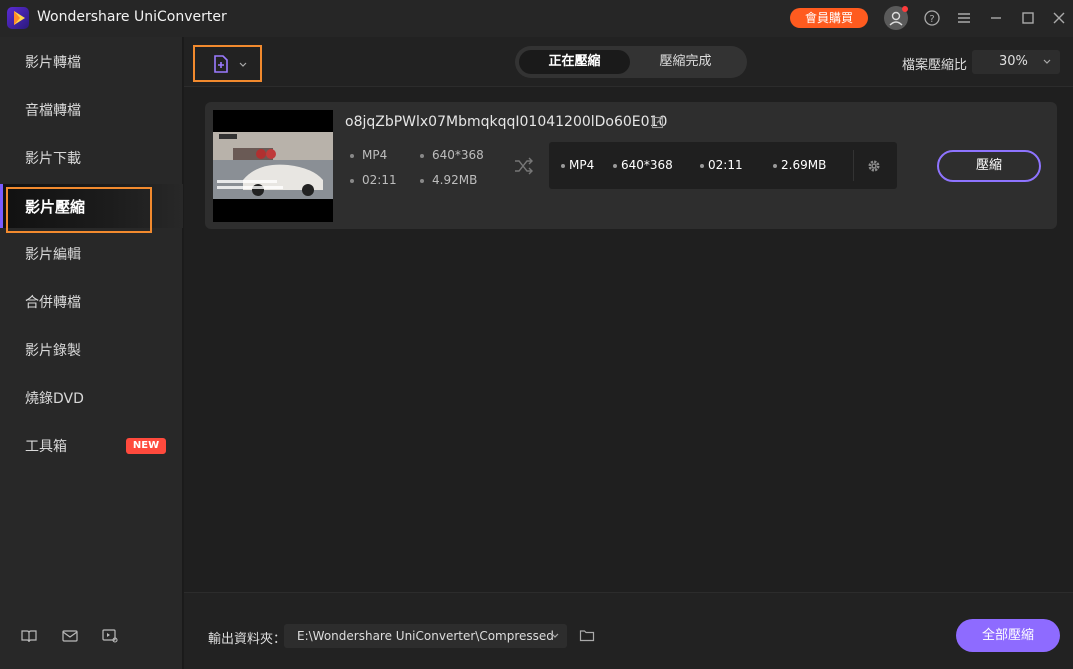 This screenshot has height=669, width=1073. I want to click on sidebar-item-screen-record: 影片錄製, so click(91, 350).